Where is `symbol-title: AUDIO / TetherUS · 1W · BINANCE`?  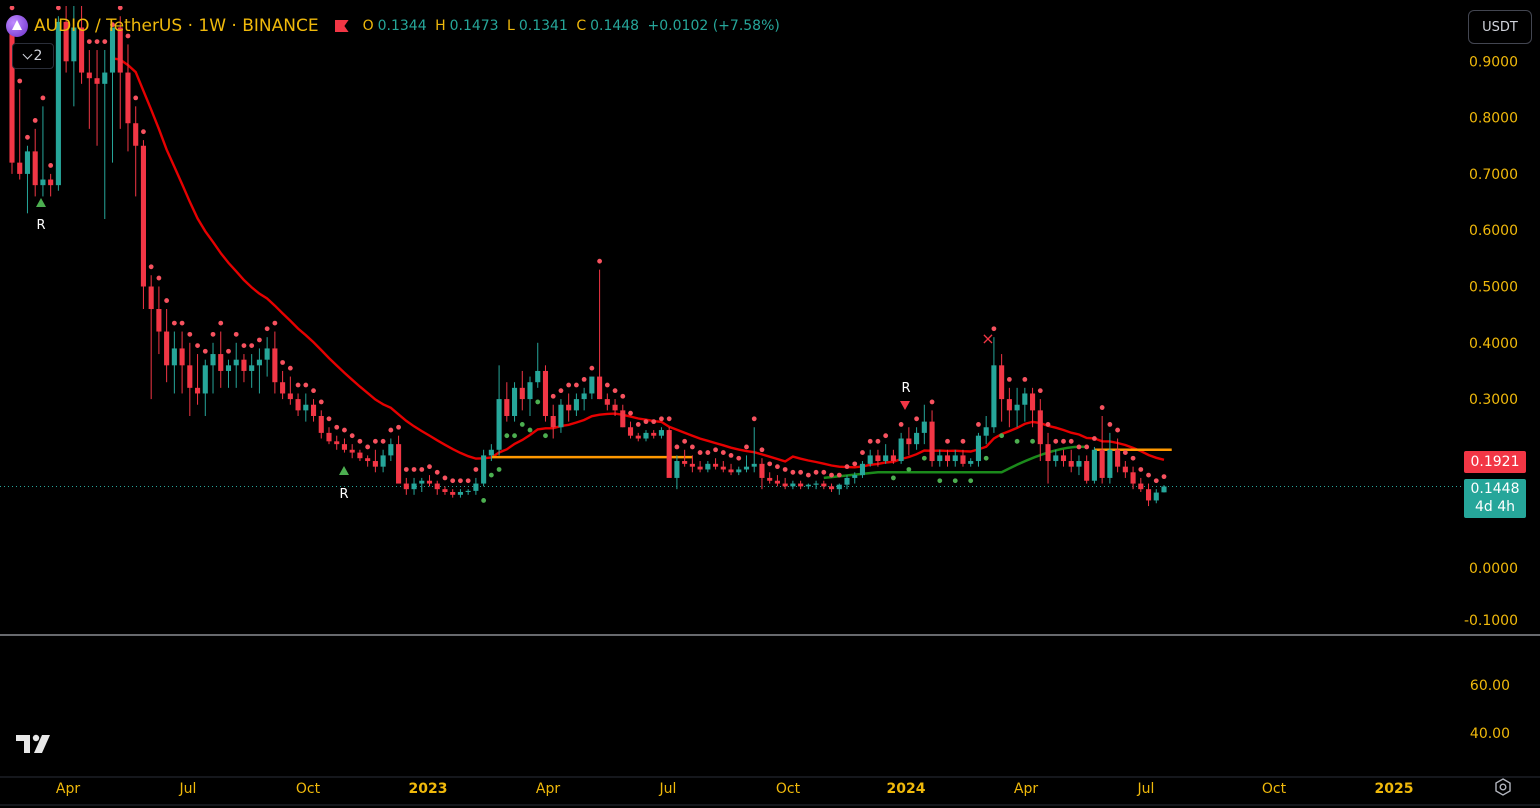 symbol-title: AUDIO / TetherUS · 1W · BINANCE is located at coordinates (176, 26).